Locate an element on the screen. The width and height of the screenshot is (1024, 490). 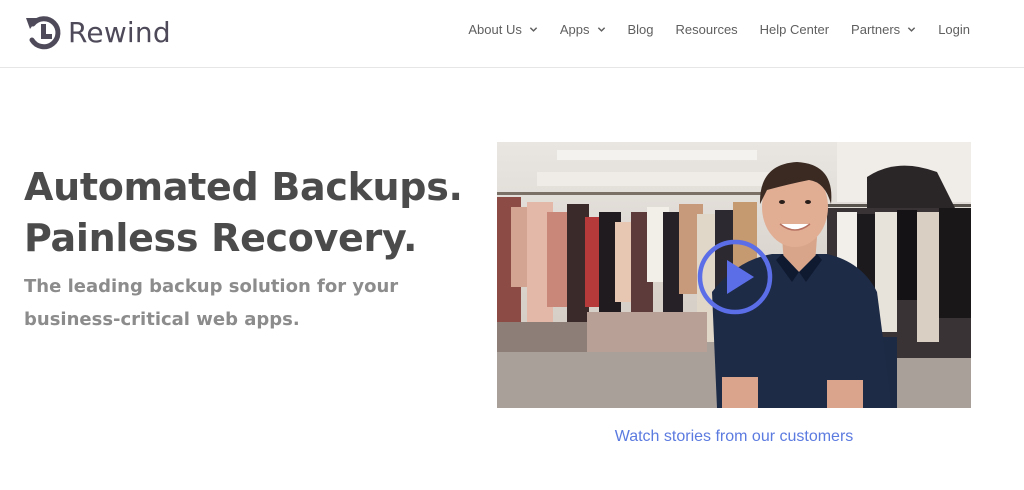
headline-line-1: Automated Backups. is located at coordinates (243, 187).